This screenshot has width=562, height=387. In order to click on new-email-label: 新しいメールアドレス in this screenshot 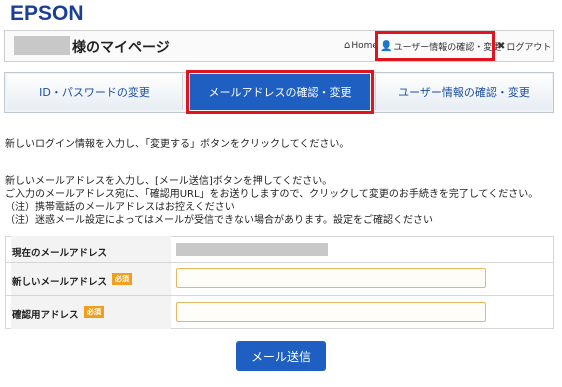, I will do `click(60, 282)`.